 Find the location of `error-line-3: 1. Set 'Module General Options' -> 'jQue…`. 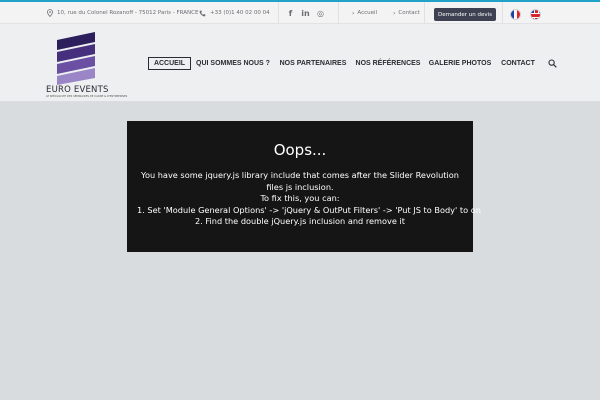

error-line-3: 1. Set 'Module General Options' -> 'jQue… is located at coordinates (309, 209).